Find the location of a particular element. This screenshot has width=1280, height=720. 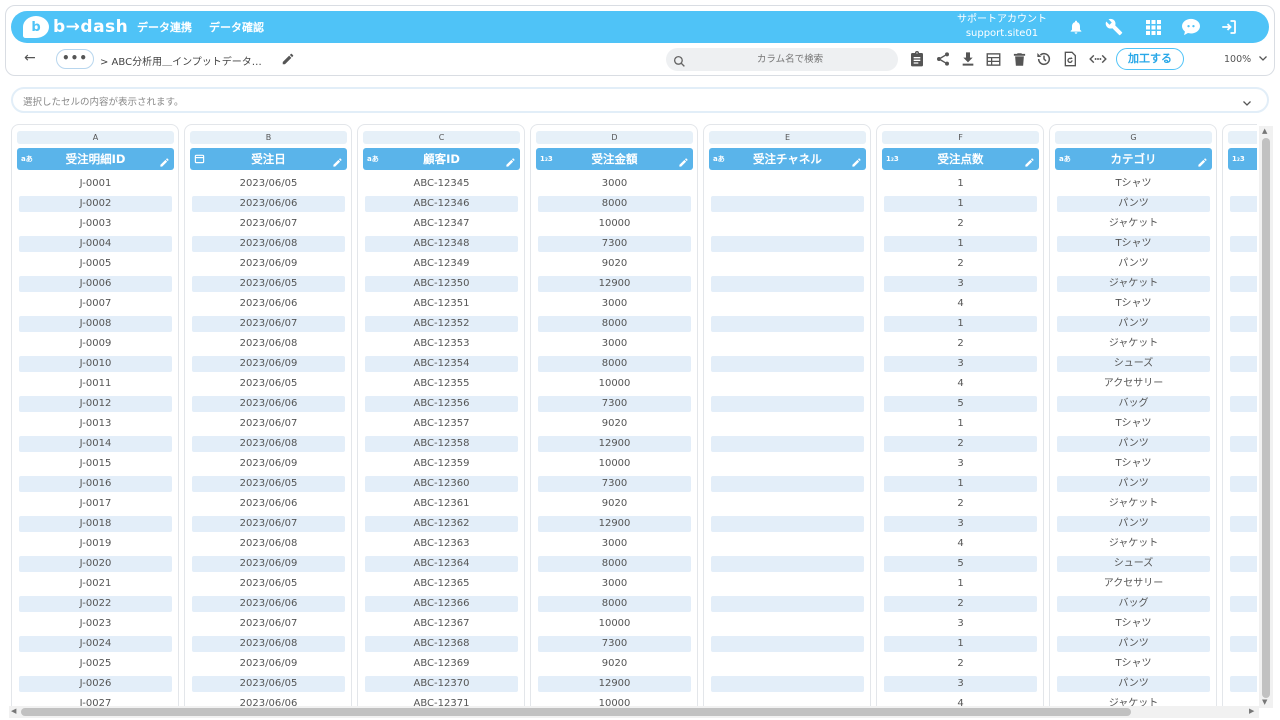

zoom-select: 100% is located at coordinates (1230, 60).